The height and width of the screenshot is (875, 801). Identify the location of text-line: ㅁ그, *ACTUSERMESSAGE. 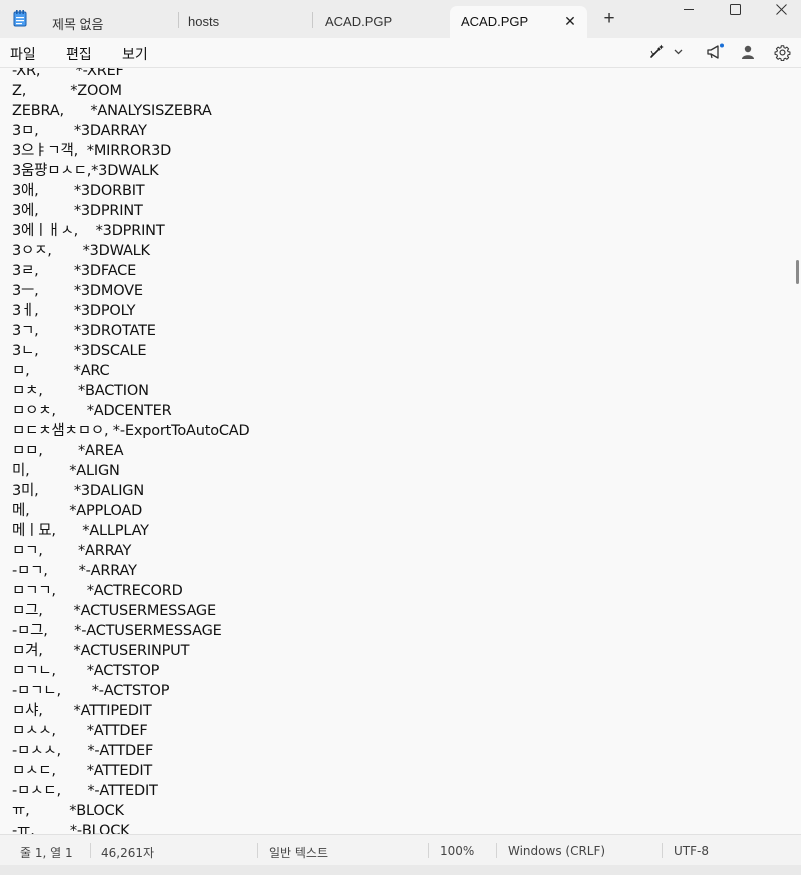
(114, 611).